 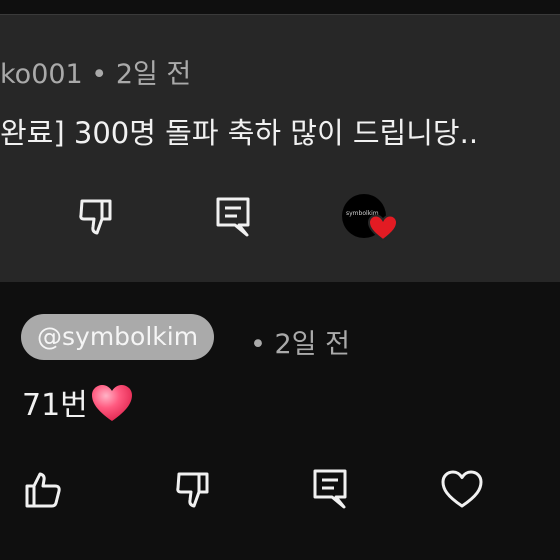 I want to click on heart-badge-icon, so click(x=383, y=230).